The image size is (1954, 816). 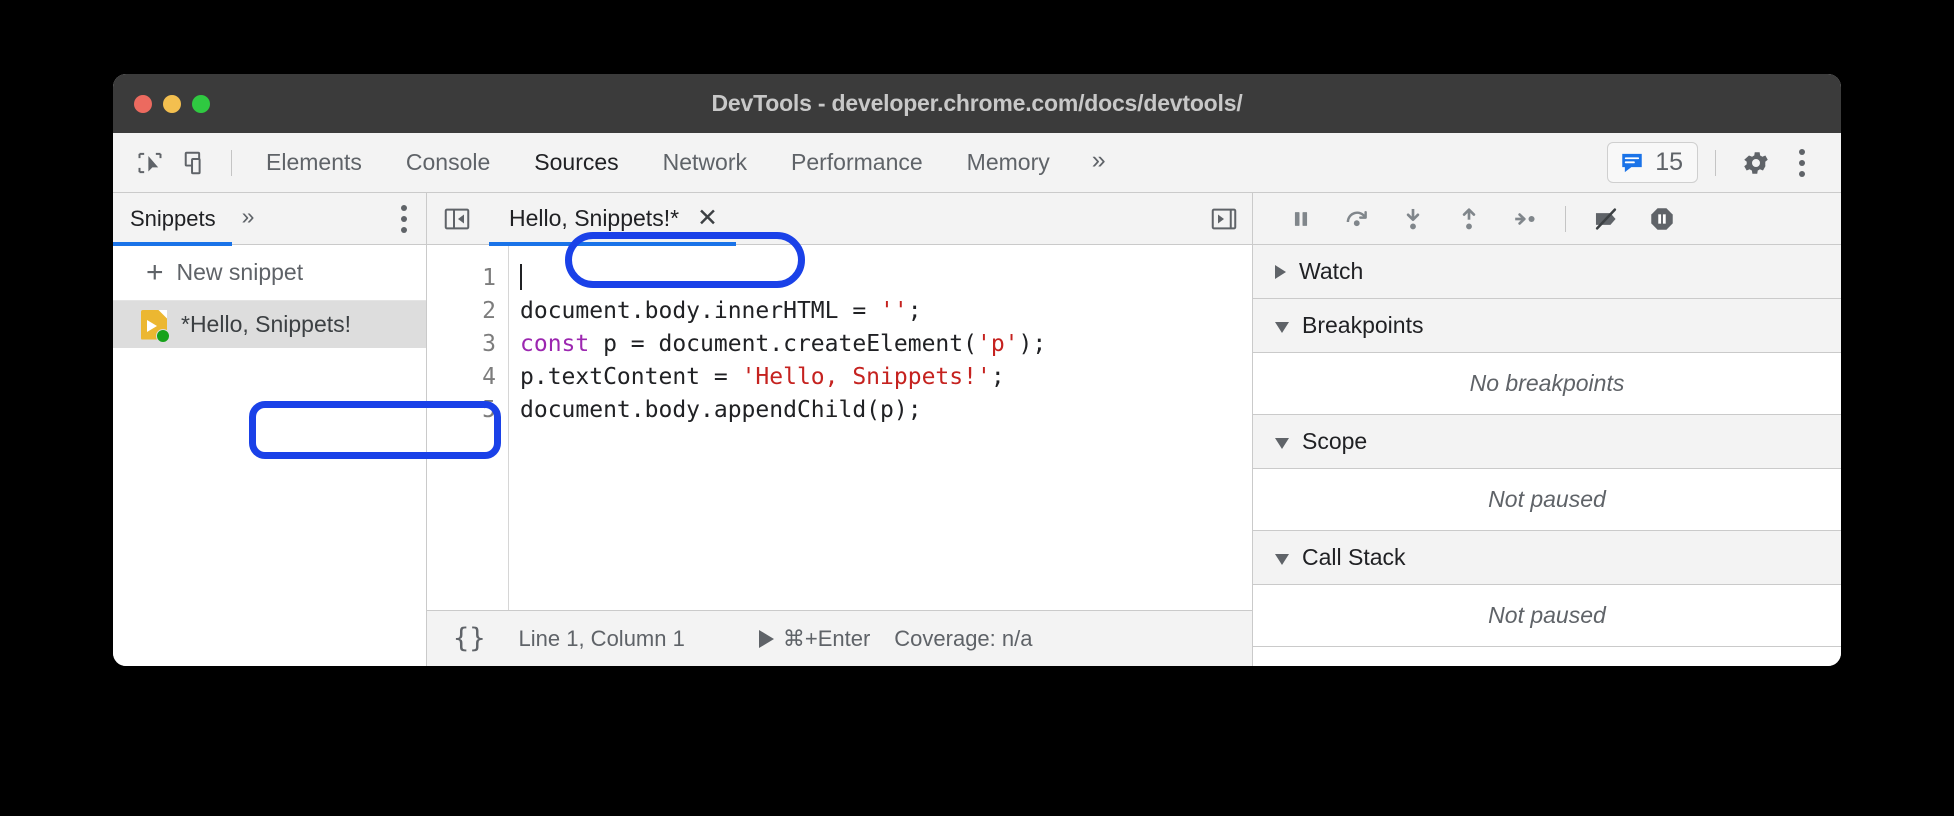 I want to click on run-snippet-icon, so click(x=1224, y=219).